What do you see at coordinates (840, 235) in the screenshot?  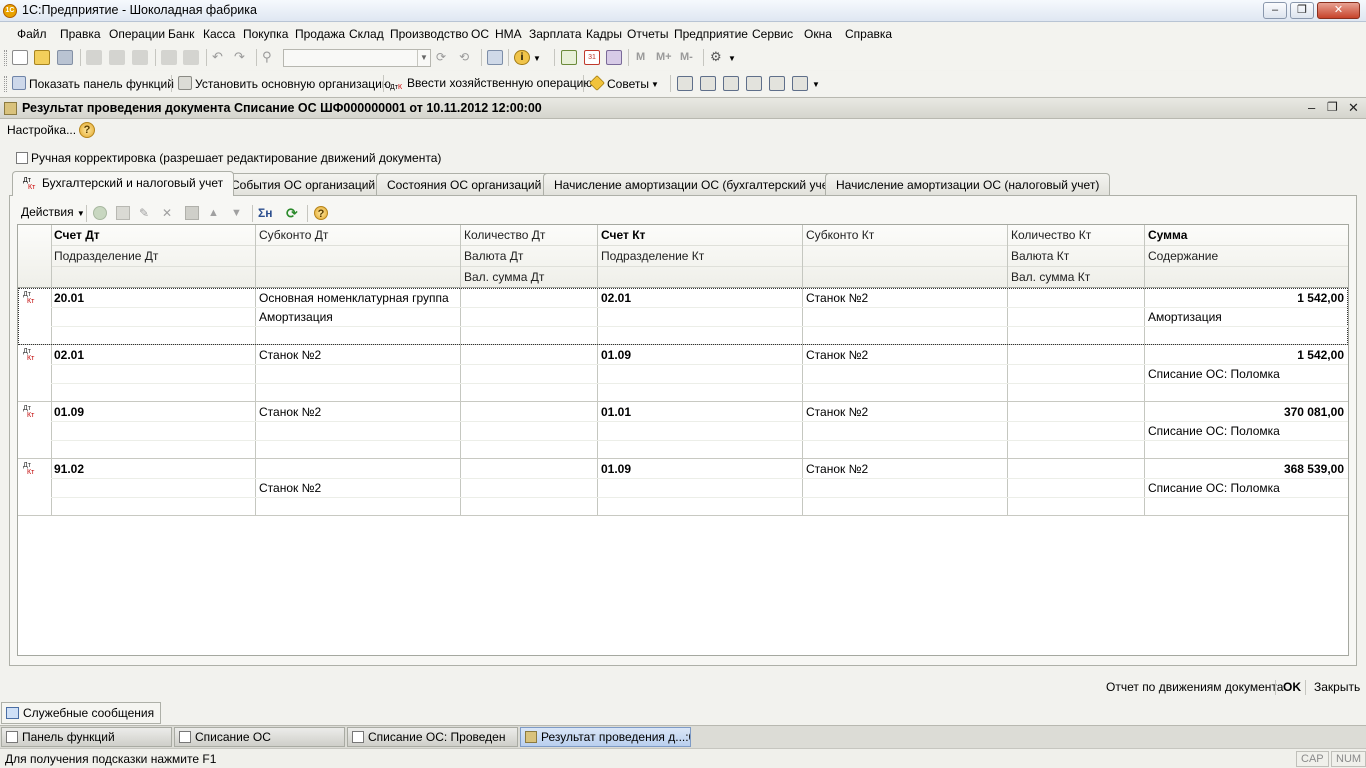 I see `header-subconto-kt: Субконто Кт` at bounding box center [840, 235].